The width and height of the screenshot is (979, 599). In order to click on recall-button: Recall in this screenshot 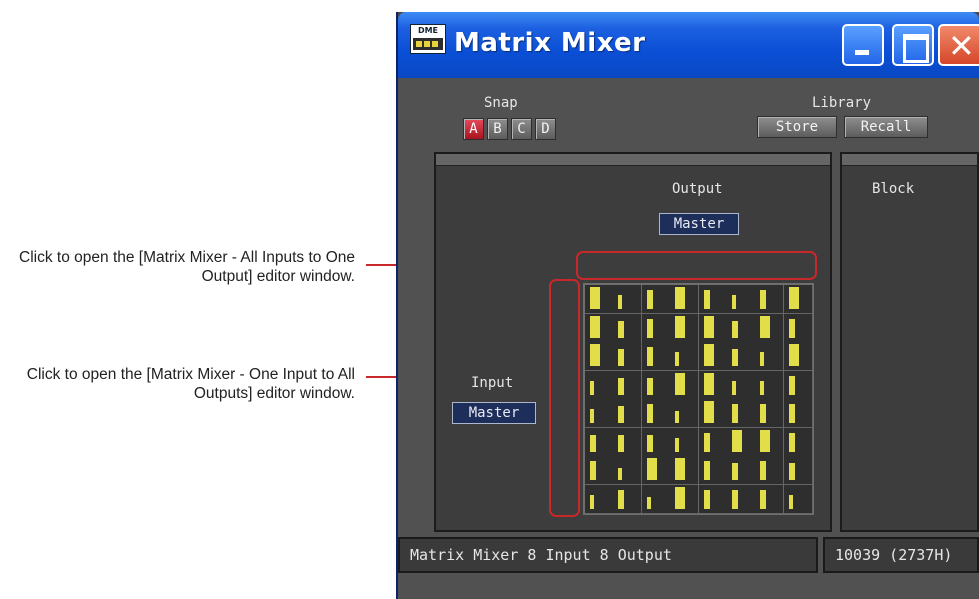, I will do `click(886, 127)`.